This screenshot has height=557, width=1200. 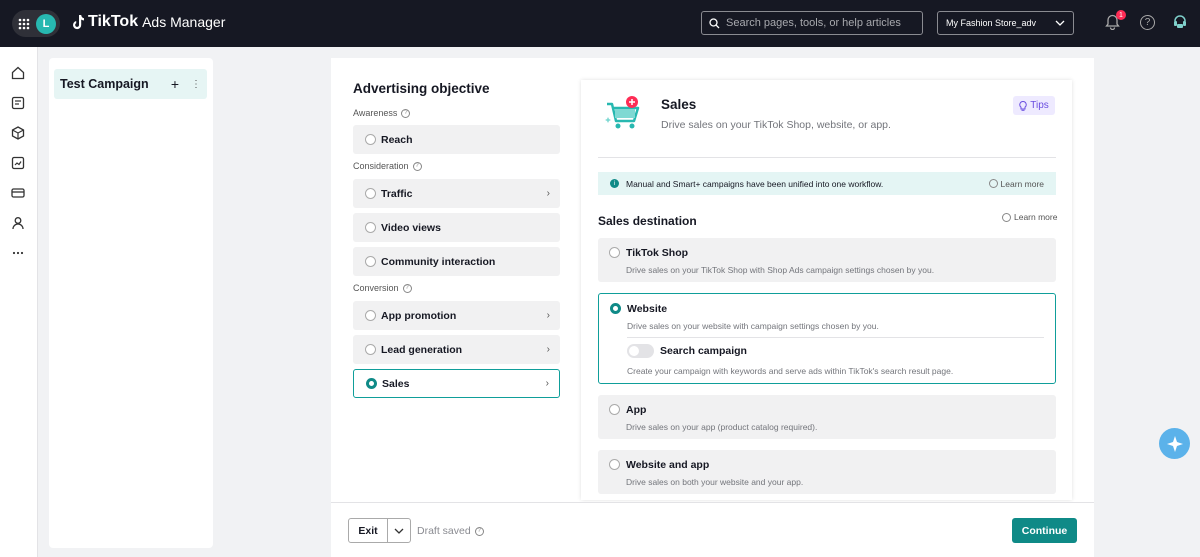 What do you see at coordinates (422, 349) in the screenshot?
I see `option-label: Lead generation` at bounding box center [422, 349].